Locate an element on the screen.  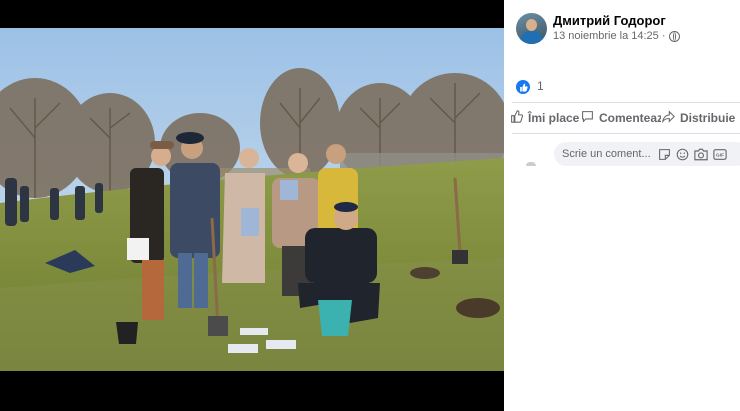
like-button: Îmi place is located at coordinates (544, 118).